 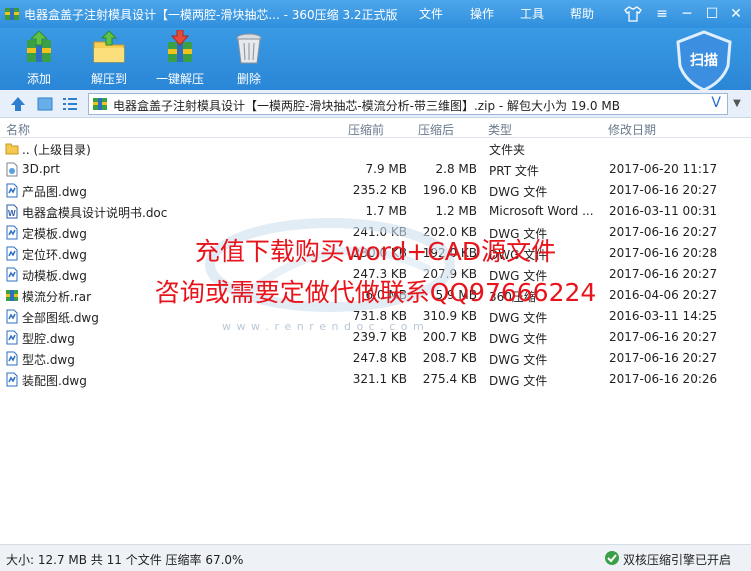 I want to click on extract-to-button: 解压到, so click(x=109, y=59).